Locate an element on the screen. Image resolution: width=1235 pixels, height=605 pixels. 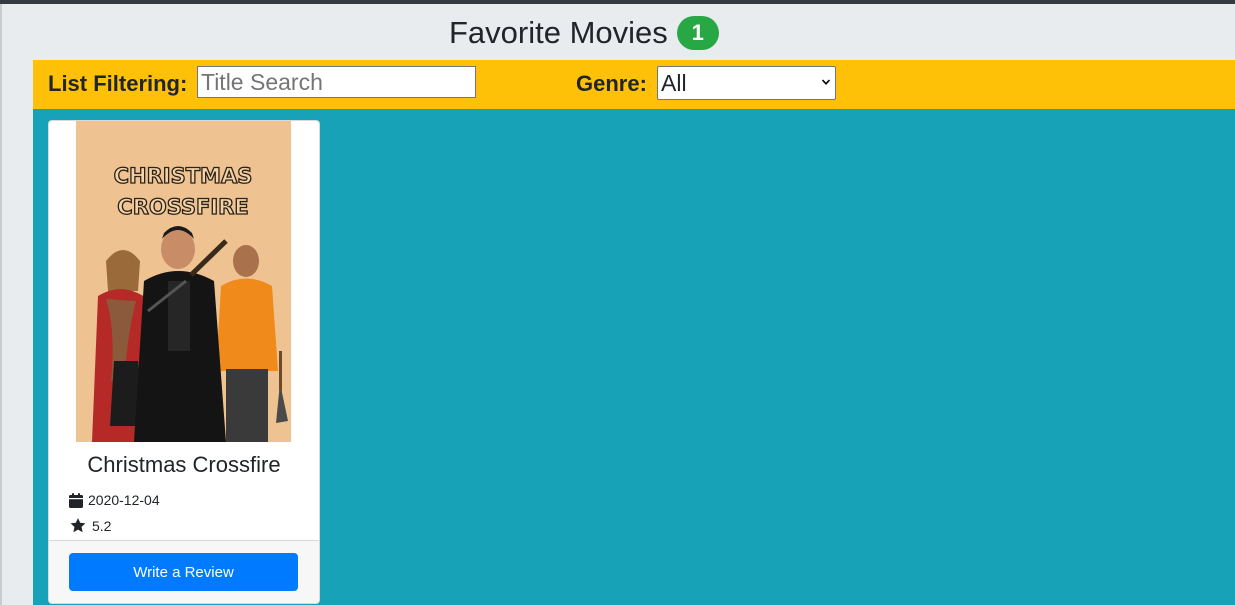
filter-bar: List Filtering: Genre: All is located at coordinates (634, 84).